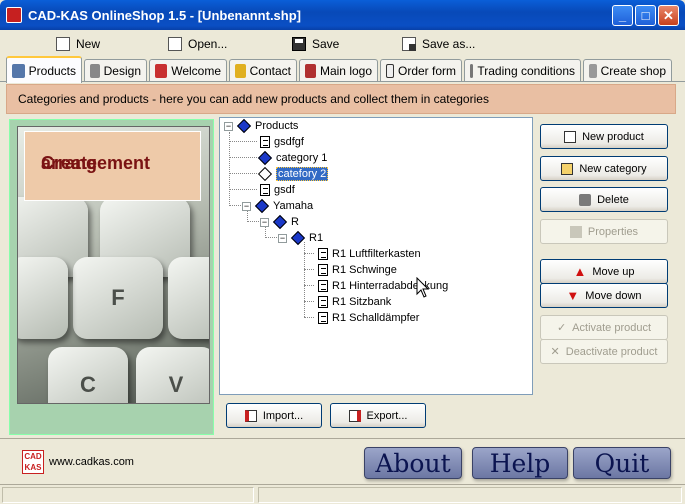 This screenshot has width=685, height=504. What do you see at coordinates (604, 168) in the screenshot?
I see `new-category-button: New category` at bounding box center [604, 168].